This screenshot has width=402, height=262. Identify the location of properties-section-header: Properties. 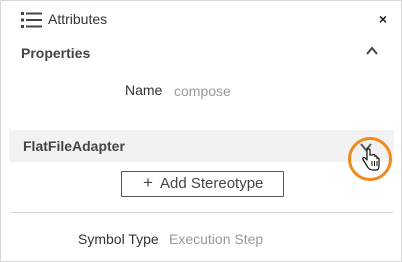
(201, 53).